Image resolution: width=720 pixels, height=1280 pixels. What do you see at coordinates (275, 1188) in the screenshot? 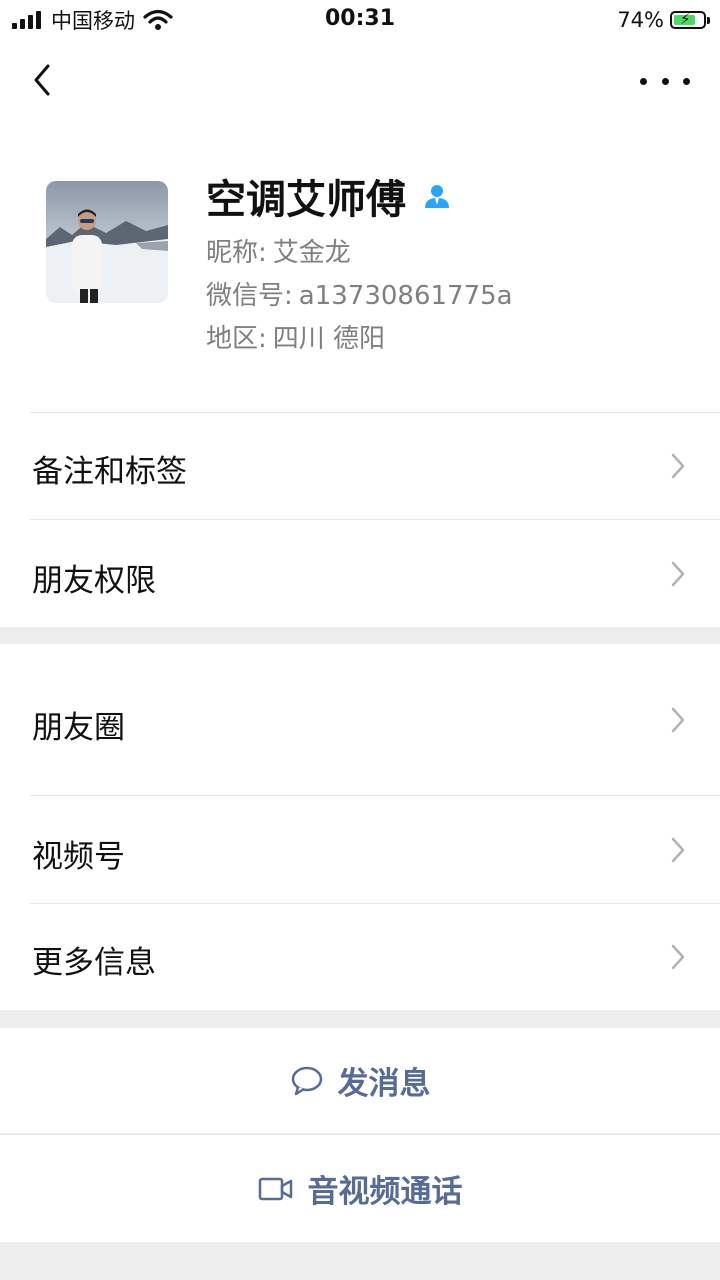
I see `video-camera-icon` at bounding box center [275, 1188].